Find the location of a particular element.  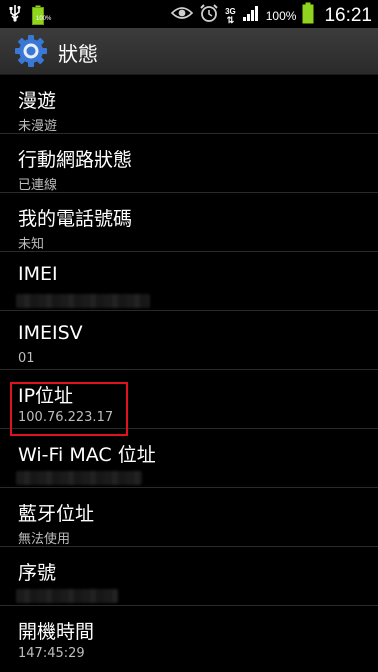

action-bar: 狀態 is located at coordinates (189, 51).